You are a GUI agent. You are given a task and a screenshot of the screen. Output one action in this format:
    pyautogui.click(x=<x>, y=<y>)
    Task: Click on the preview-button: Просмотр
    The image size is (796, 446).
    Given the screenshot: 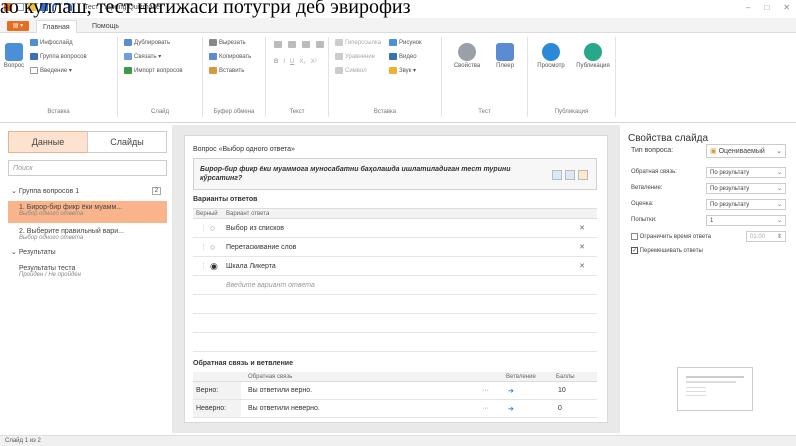 What is the action you would take?
    pyautogui.click(x=551, y=56)
    